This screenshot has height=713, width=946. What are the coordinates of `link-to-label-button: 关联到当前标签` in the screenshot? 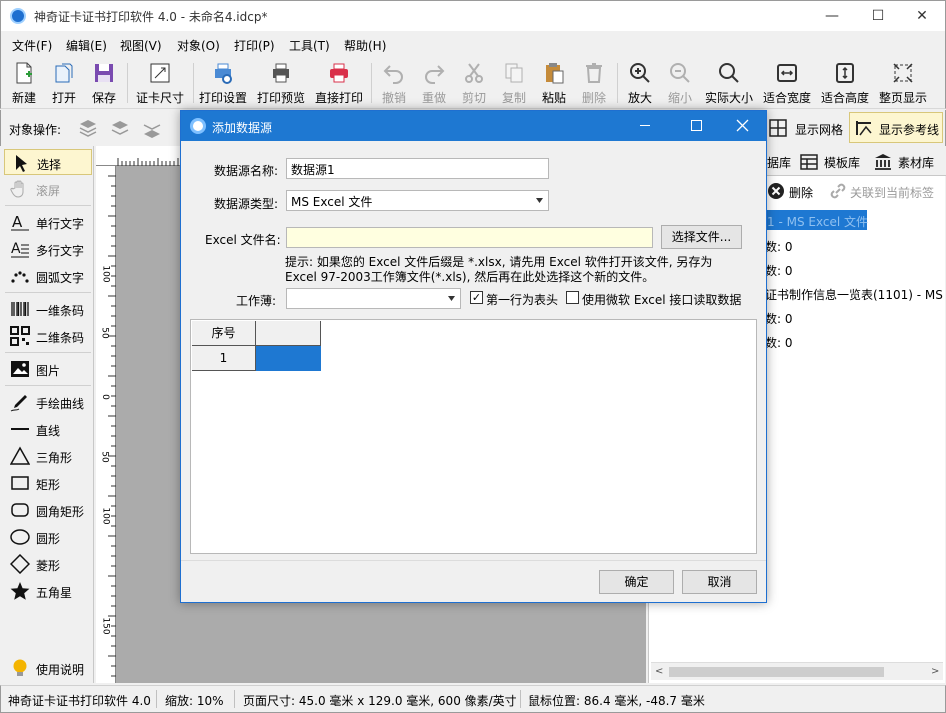 It's located at (885, 191).